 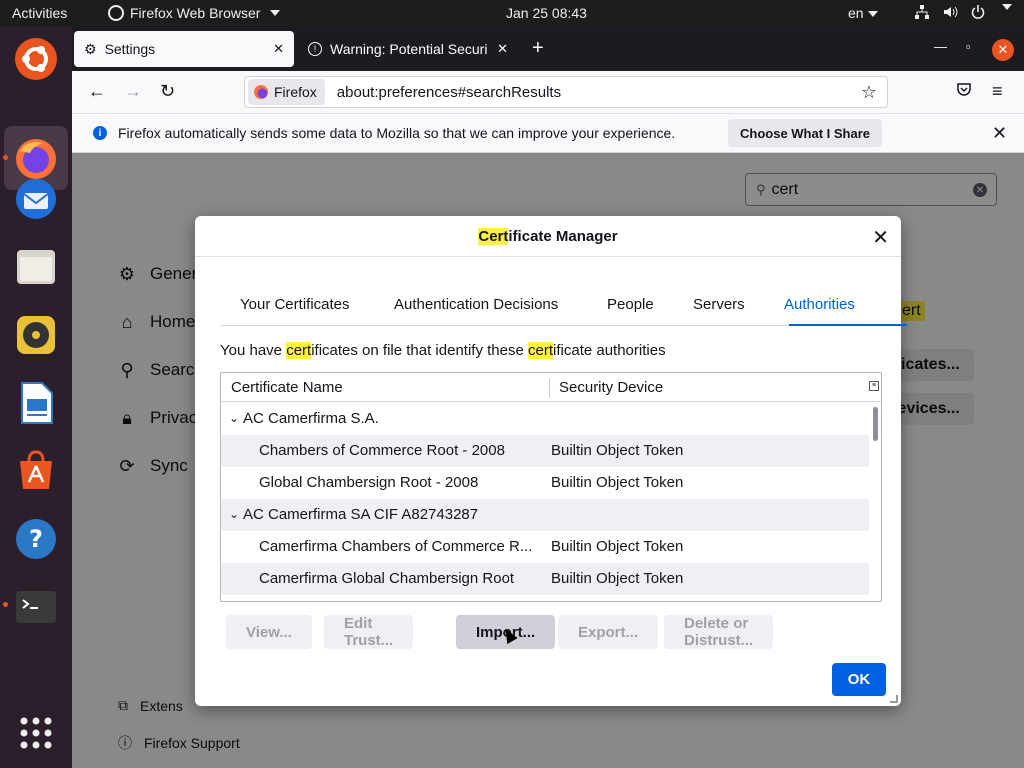 I want to click on help-dock-item: ?, so click(x=36, y=539).